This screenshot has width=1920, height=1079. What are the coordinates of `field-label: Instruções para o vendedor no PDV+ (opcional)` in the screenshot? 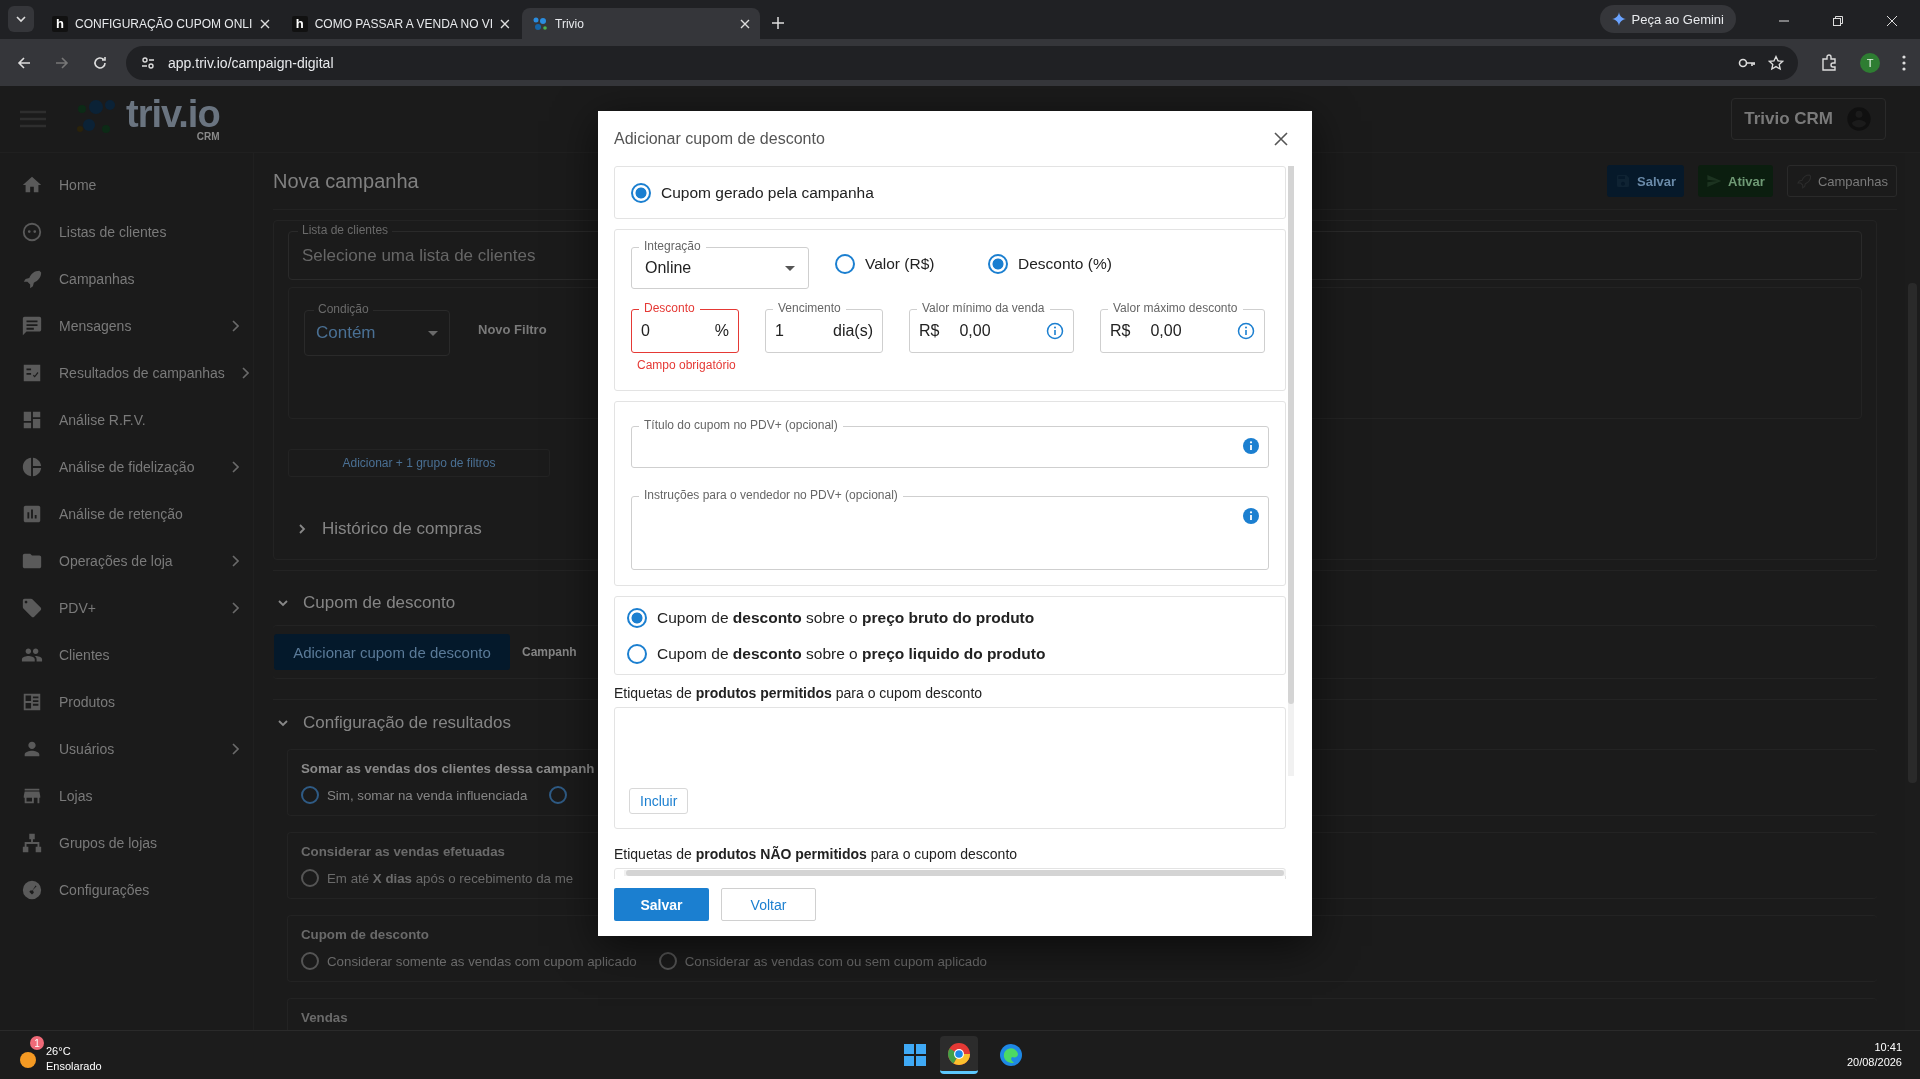 It's located at (771, 495).